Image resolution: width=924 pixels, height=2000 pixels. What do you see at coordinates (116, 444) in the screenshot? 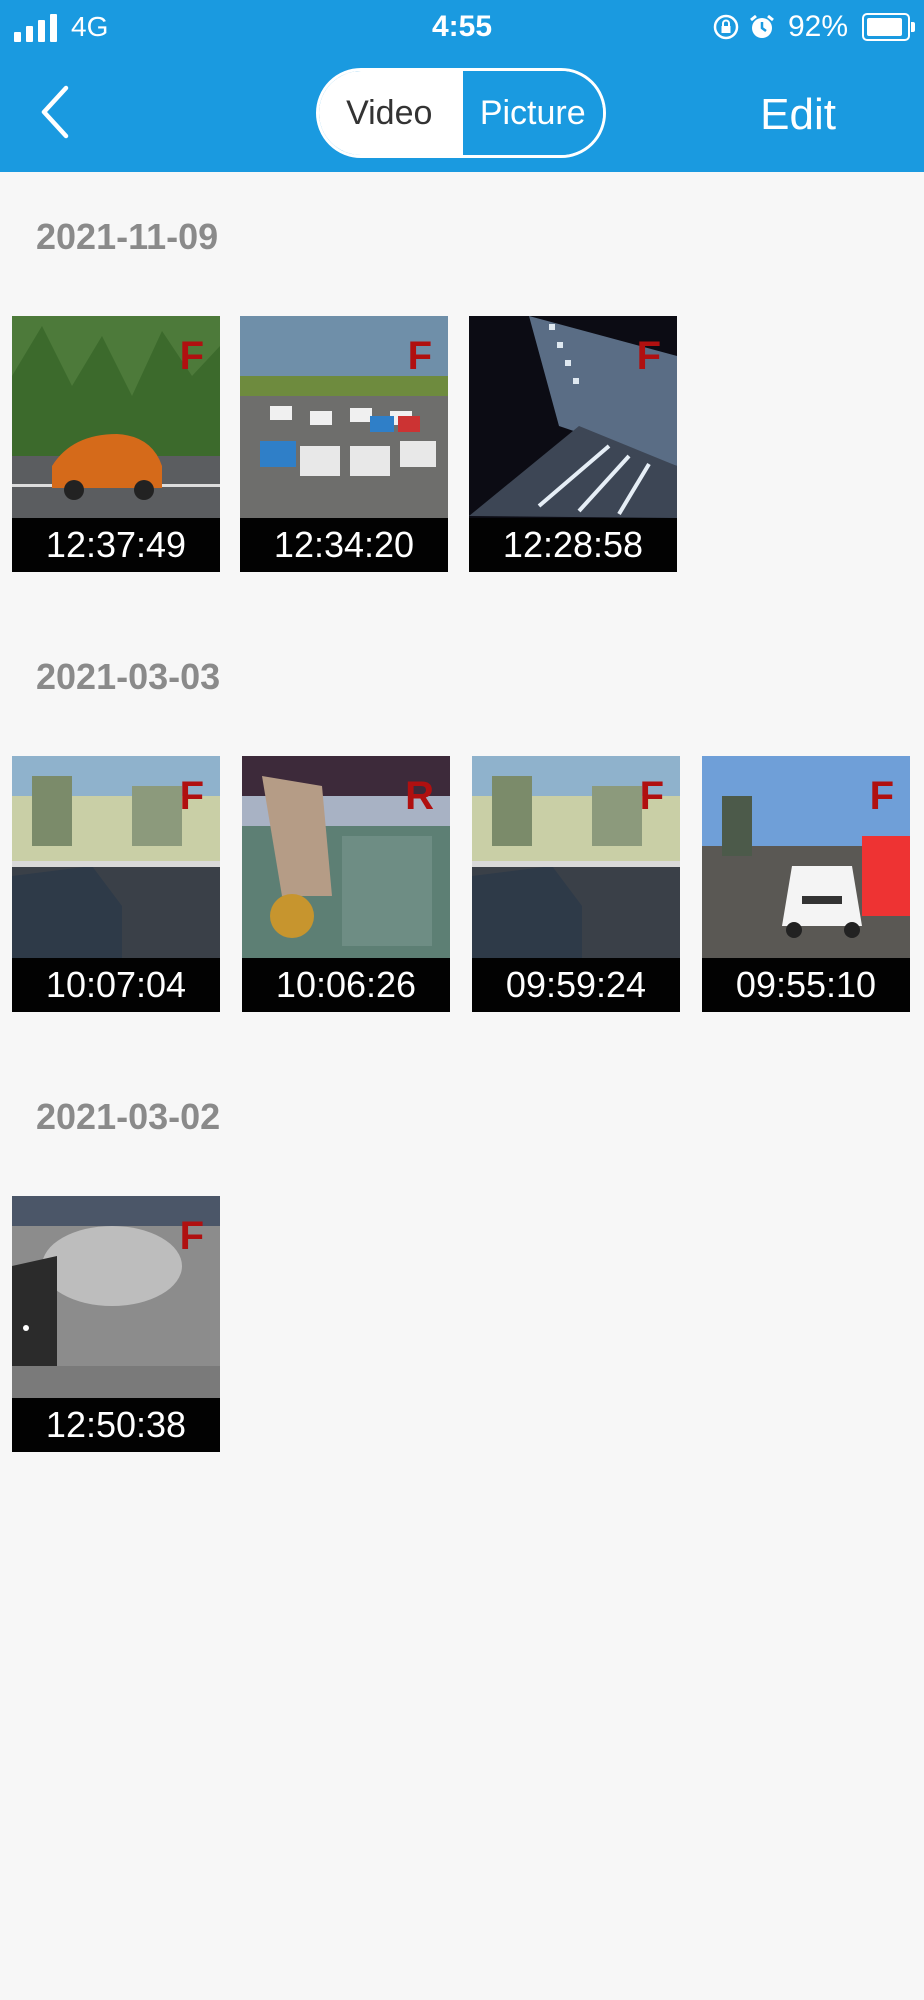
I see `video-thumbnail: F 12:37:49` at bounding box center [116, 444].